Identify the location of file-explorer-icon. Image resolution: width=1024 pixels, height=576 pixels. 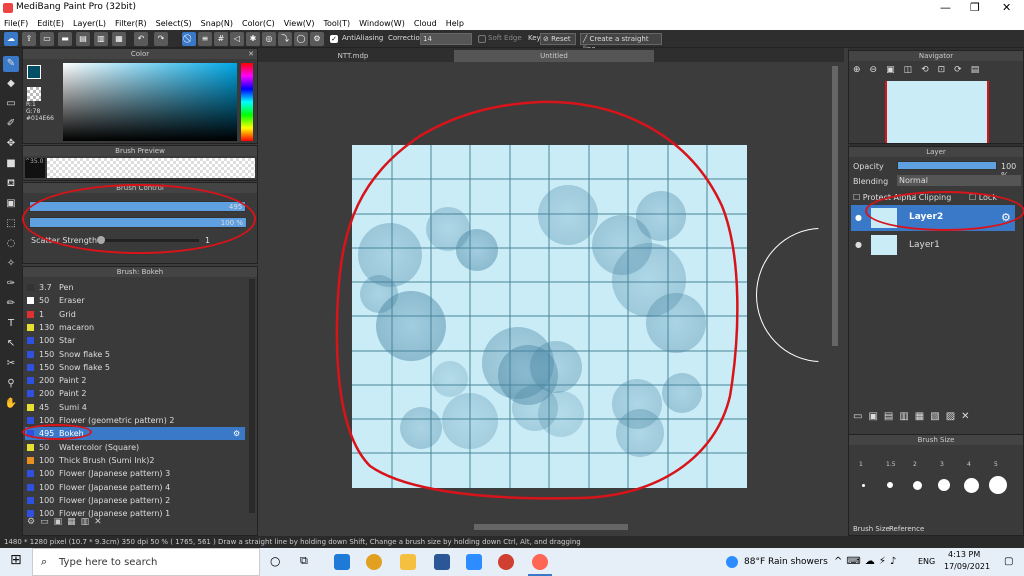
(408, 562).